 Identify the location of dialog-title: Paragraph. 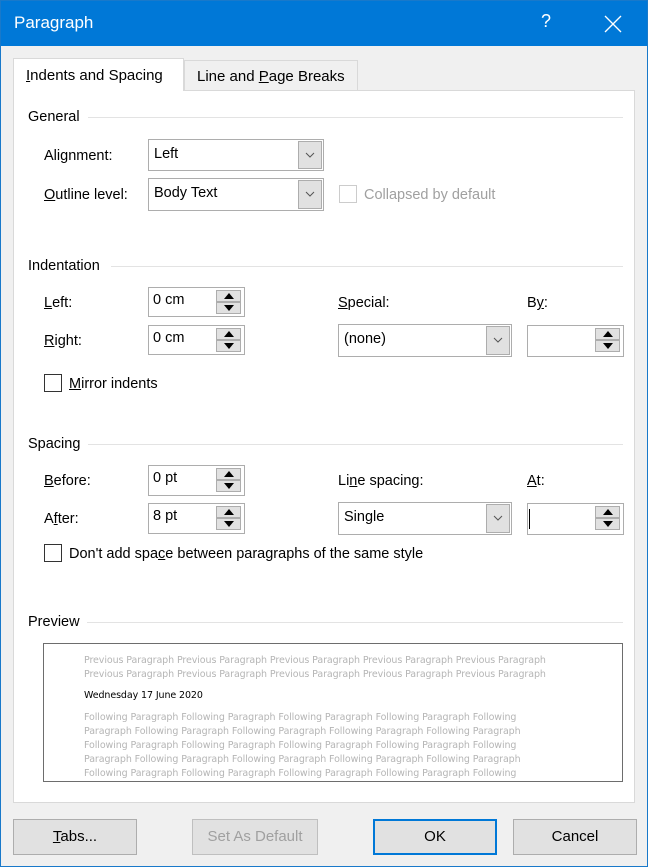
(54, 22).